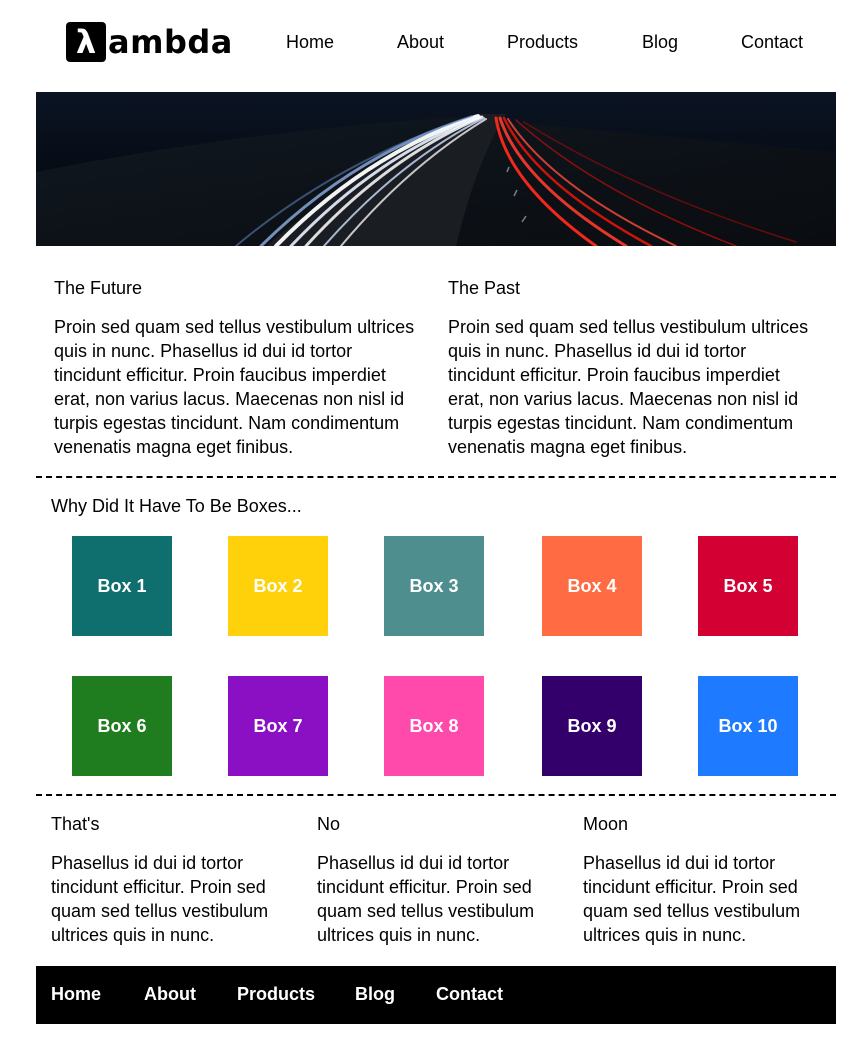  Describe the element at coordinates (98, 288) in the screenshot. I see `future-title: The Future` at that location.